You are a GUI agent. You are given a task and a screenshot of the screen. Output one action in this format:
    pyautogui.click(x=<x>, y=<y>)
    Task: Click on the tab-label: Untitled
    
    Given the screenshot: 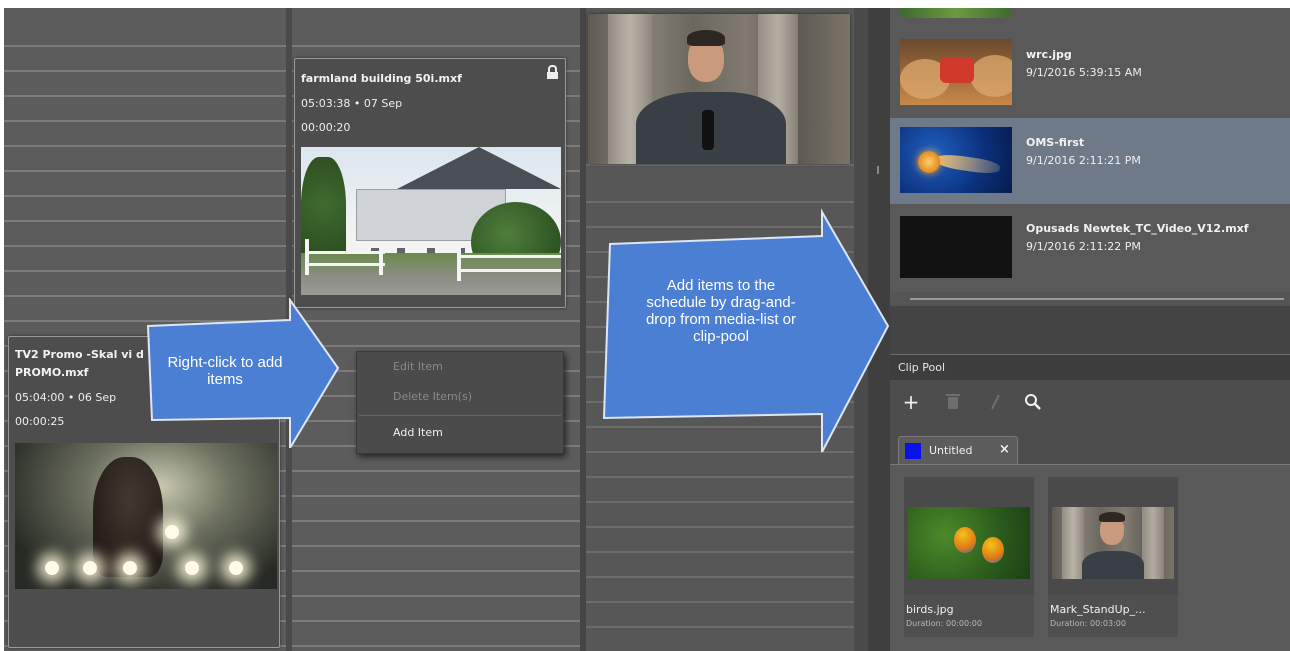 What is the action you would take?
    pyautogui.click(x=951, y=450)
    